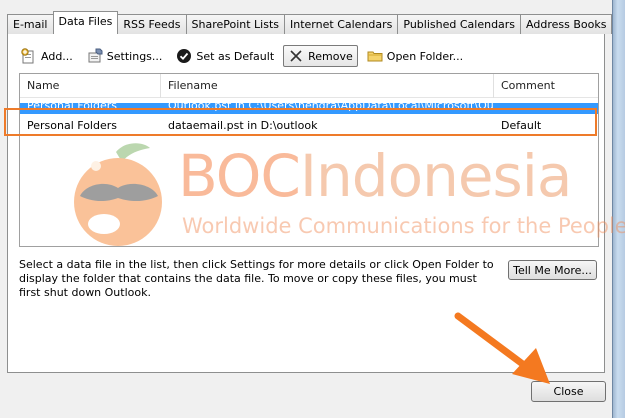 This screenshot has height=418, width=625. I want to click on remove-label: Remove, so click(330, 56).